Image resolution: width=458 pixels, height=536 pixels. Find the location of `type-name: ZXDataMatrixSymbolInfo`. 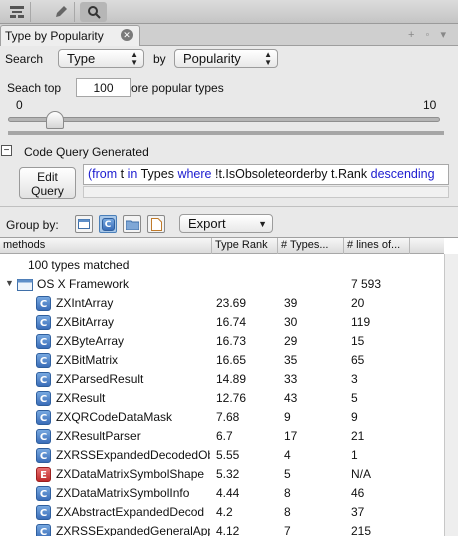

type-name: ZXDataMatrixSymbolInfo is located at coordinates (123, 493).